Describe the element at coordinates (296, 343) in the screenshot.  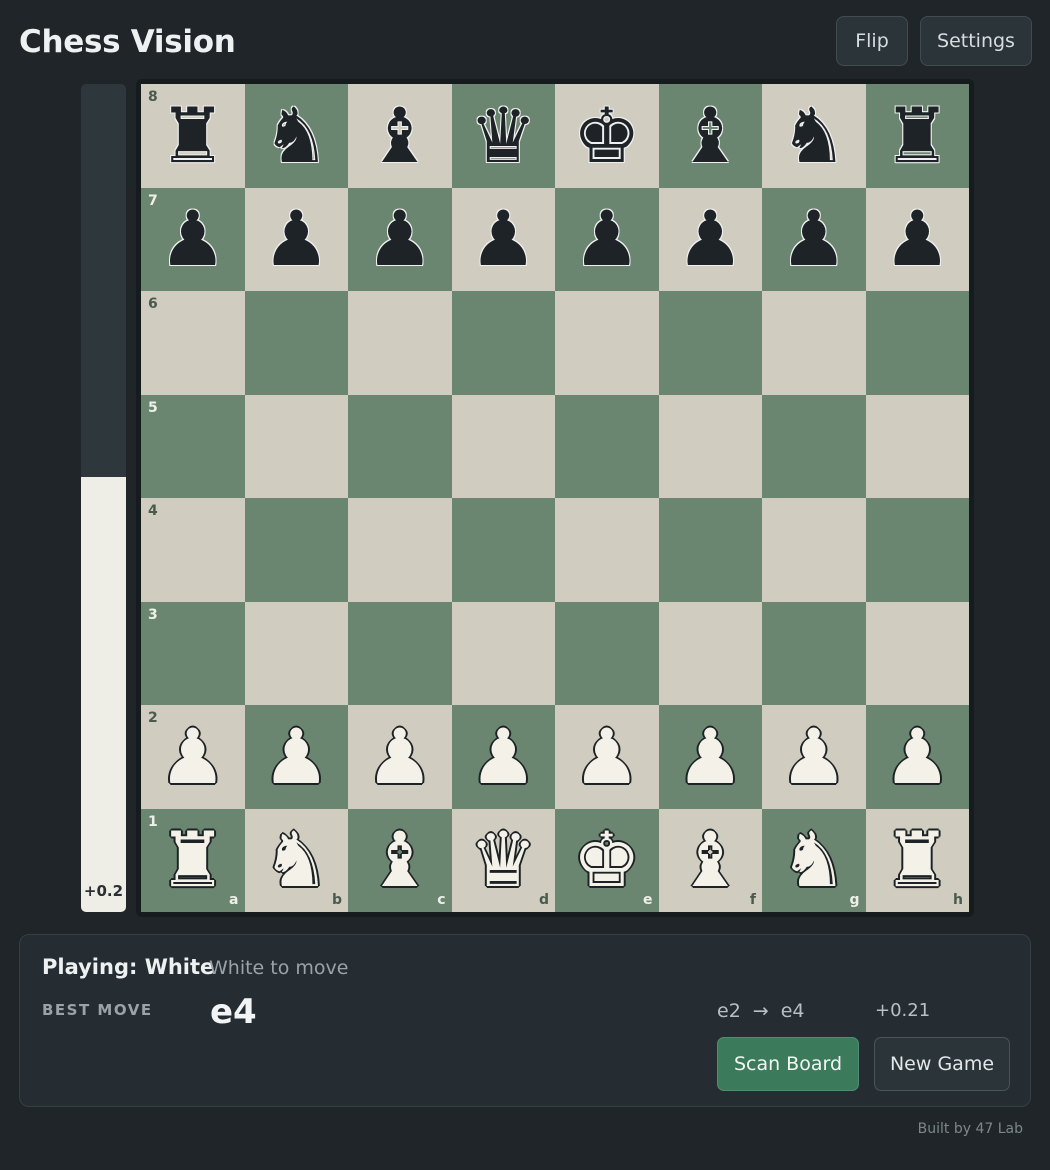
I see `square-b6` at that location.